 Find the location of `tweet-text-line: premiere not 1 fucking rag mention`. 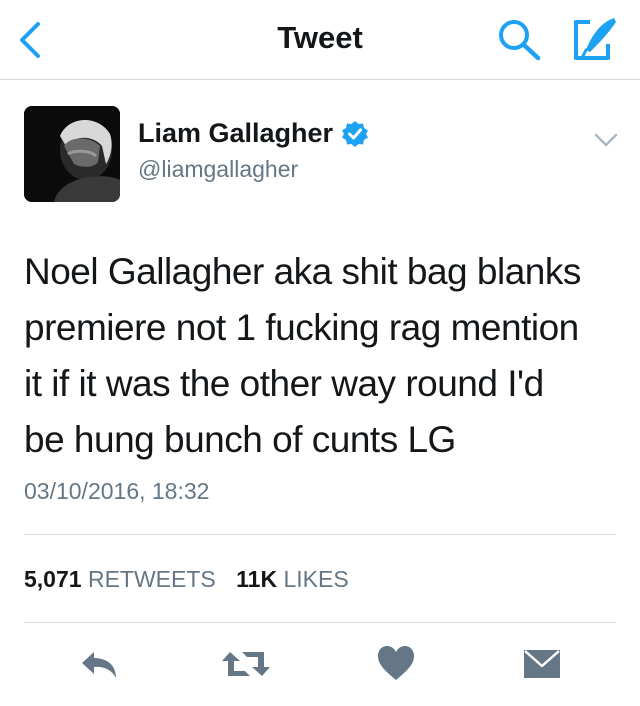

tweet-text-line: premiere not 1 fucking rag mention is located at coordinates (301, 327).